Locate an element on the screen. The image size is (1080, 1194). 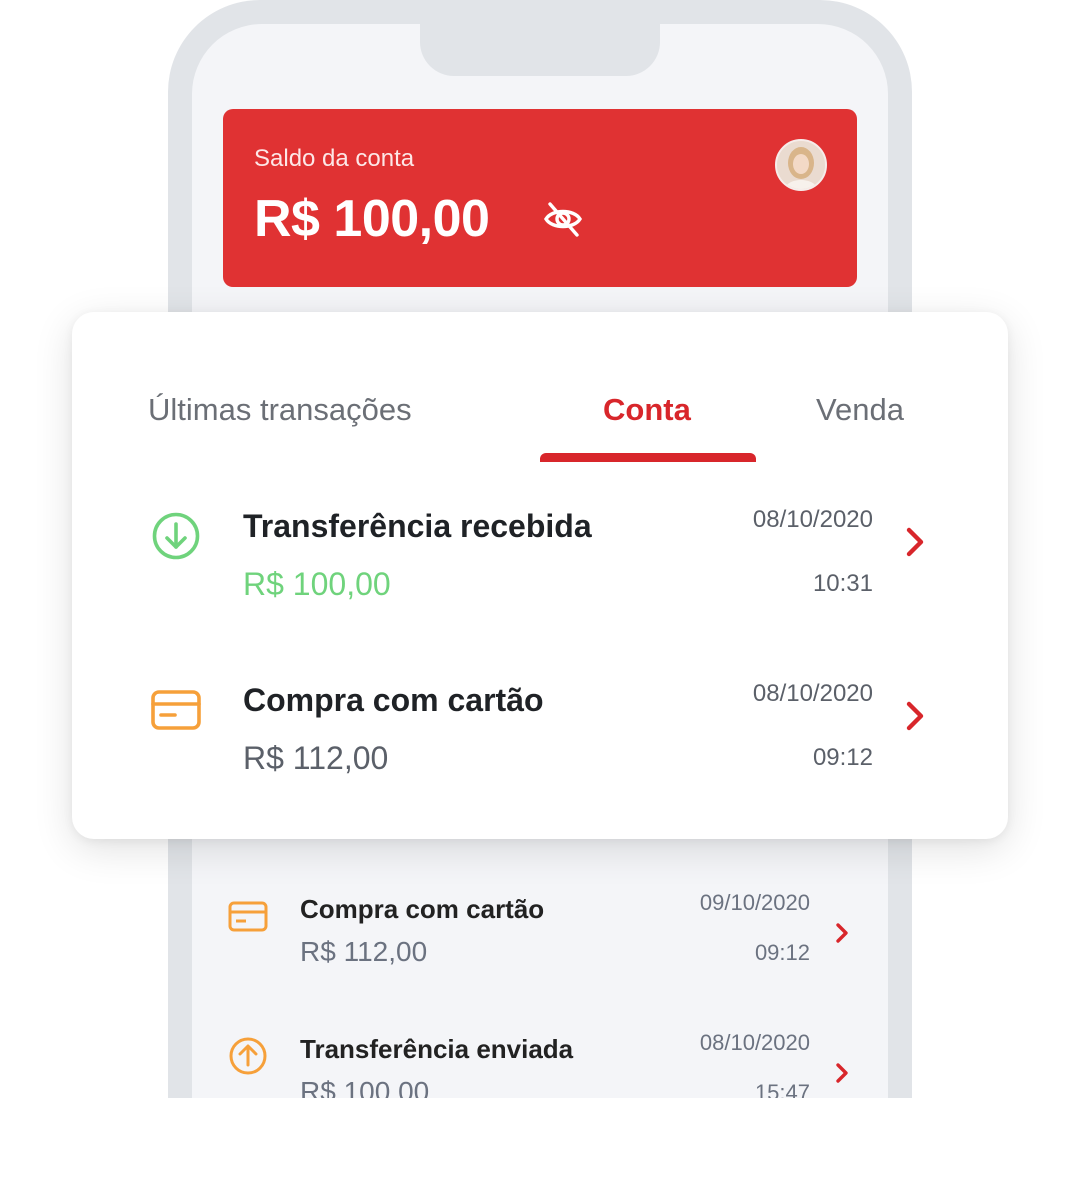
tab-conta: Conta is located at coordinates (647, 410).